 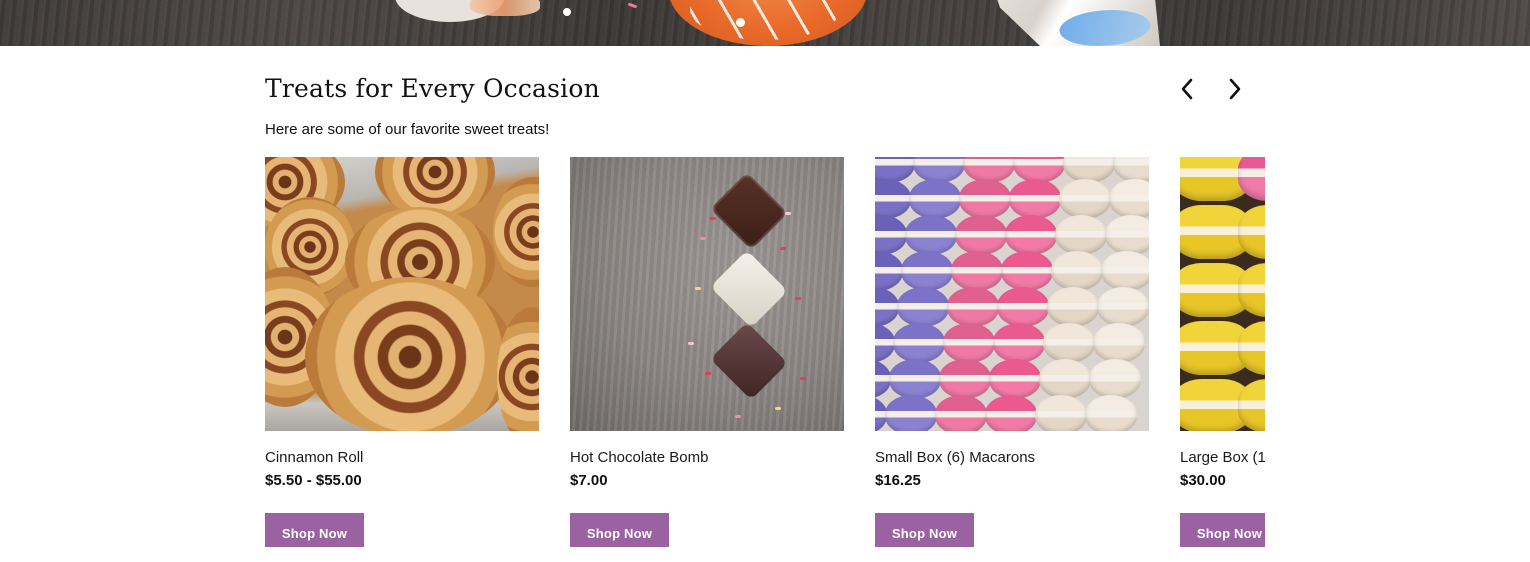 What do you see at coordinates (589, 480) in the screenshot?
I see `product-price: $7.00` at bounding box center [589, 480].